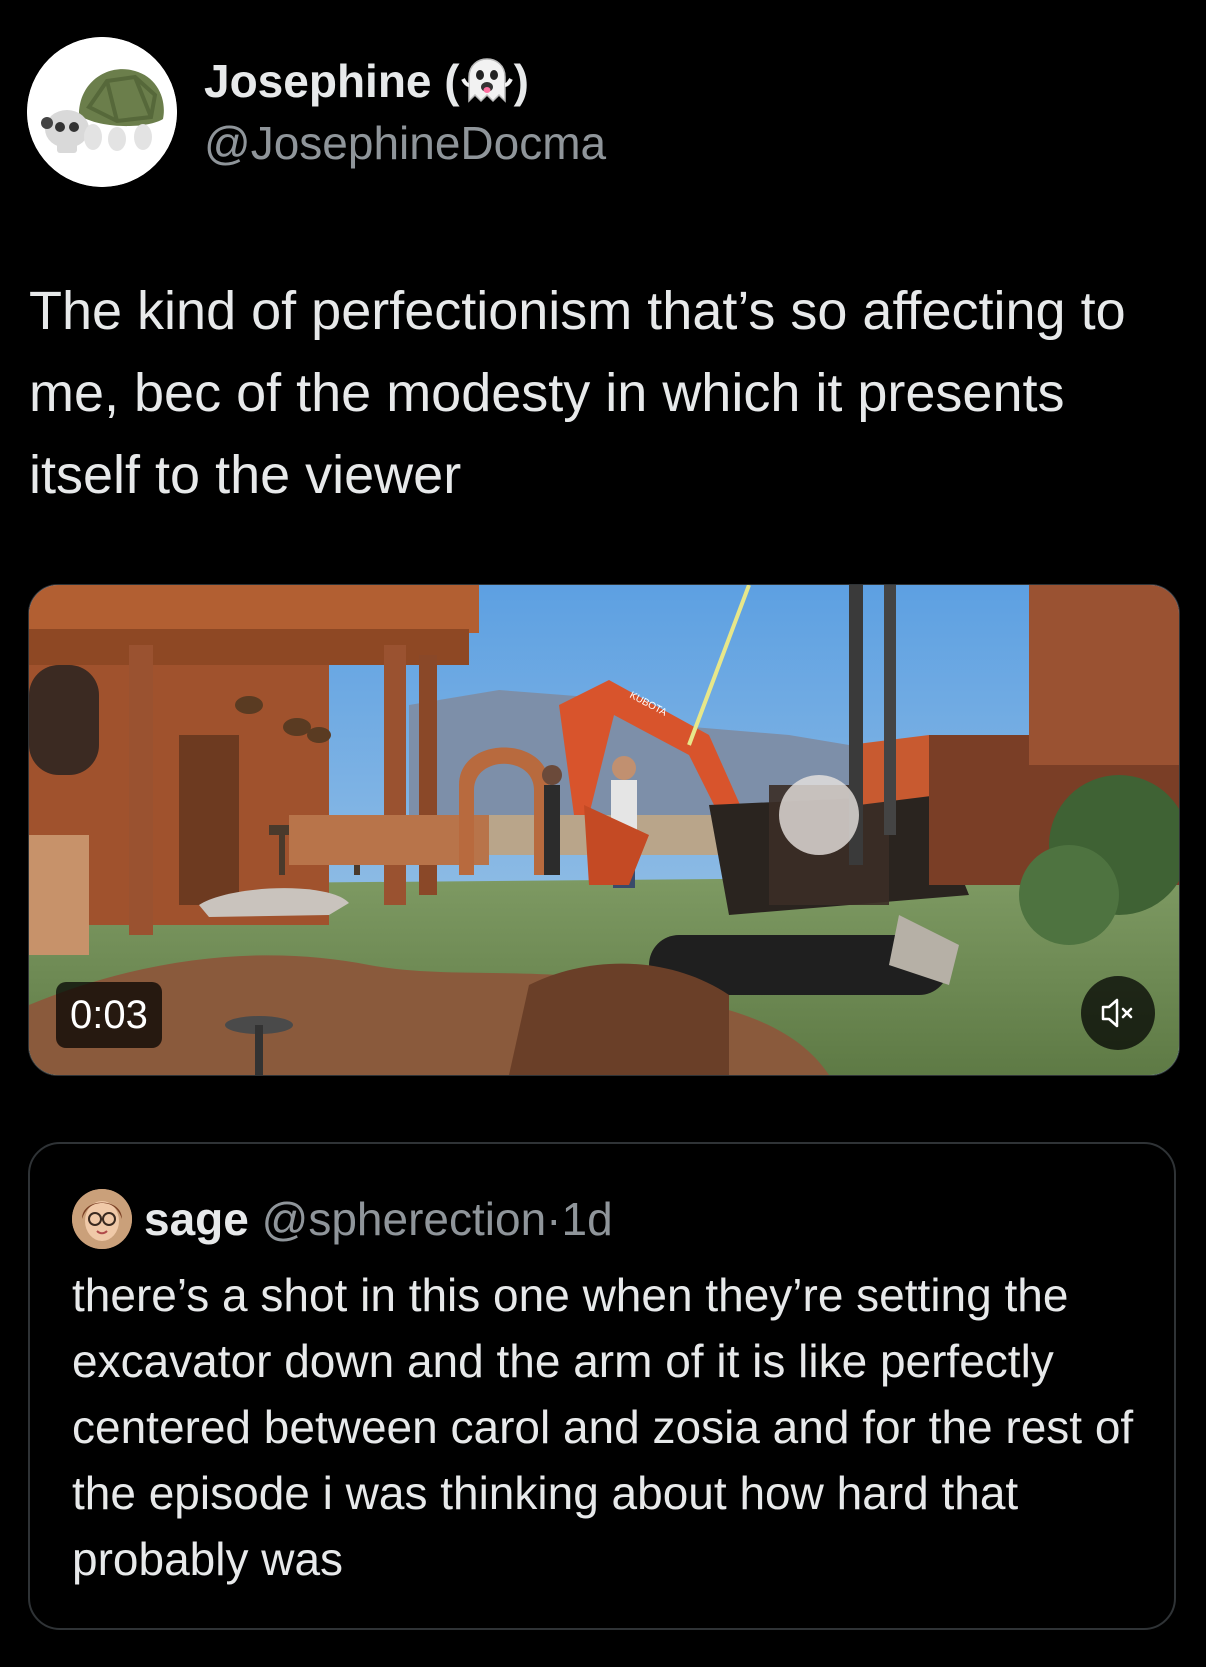 The width and height of the screenshot is (1206, 1667). I want to click on author-handle: @JosephineDocma, so click(405, 143).